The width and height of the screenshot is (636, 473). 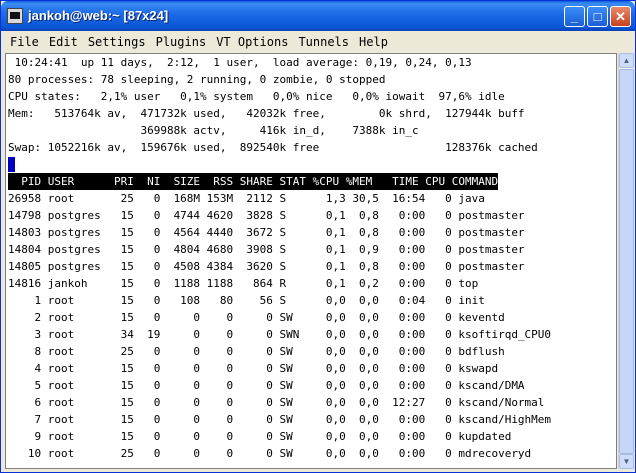 I want to click on scroll-down-arrow-icon: ▼, so click(x=626, y=461).